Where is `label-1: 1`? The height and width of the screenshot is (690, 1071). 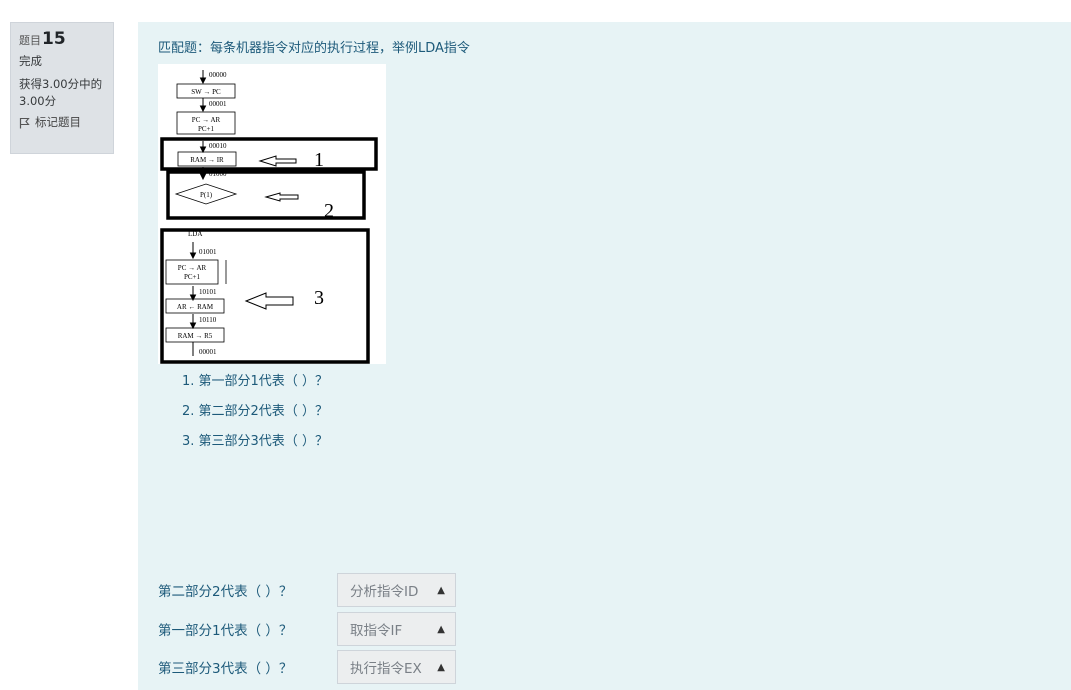
label-1: 1 is located at coordinates (319, 160).